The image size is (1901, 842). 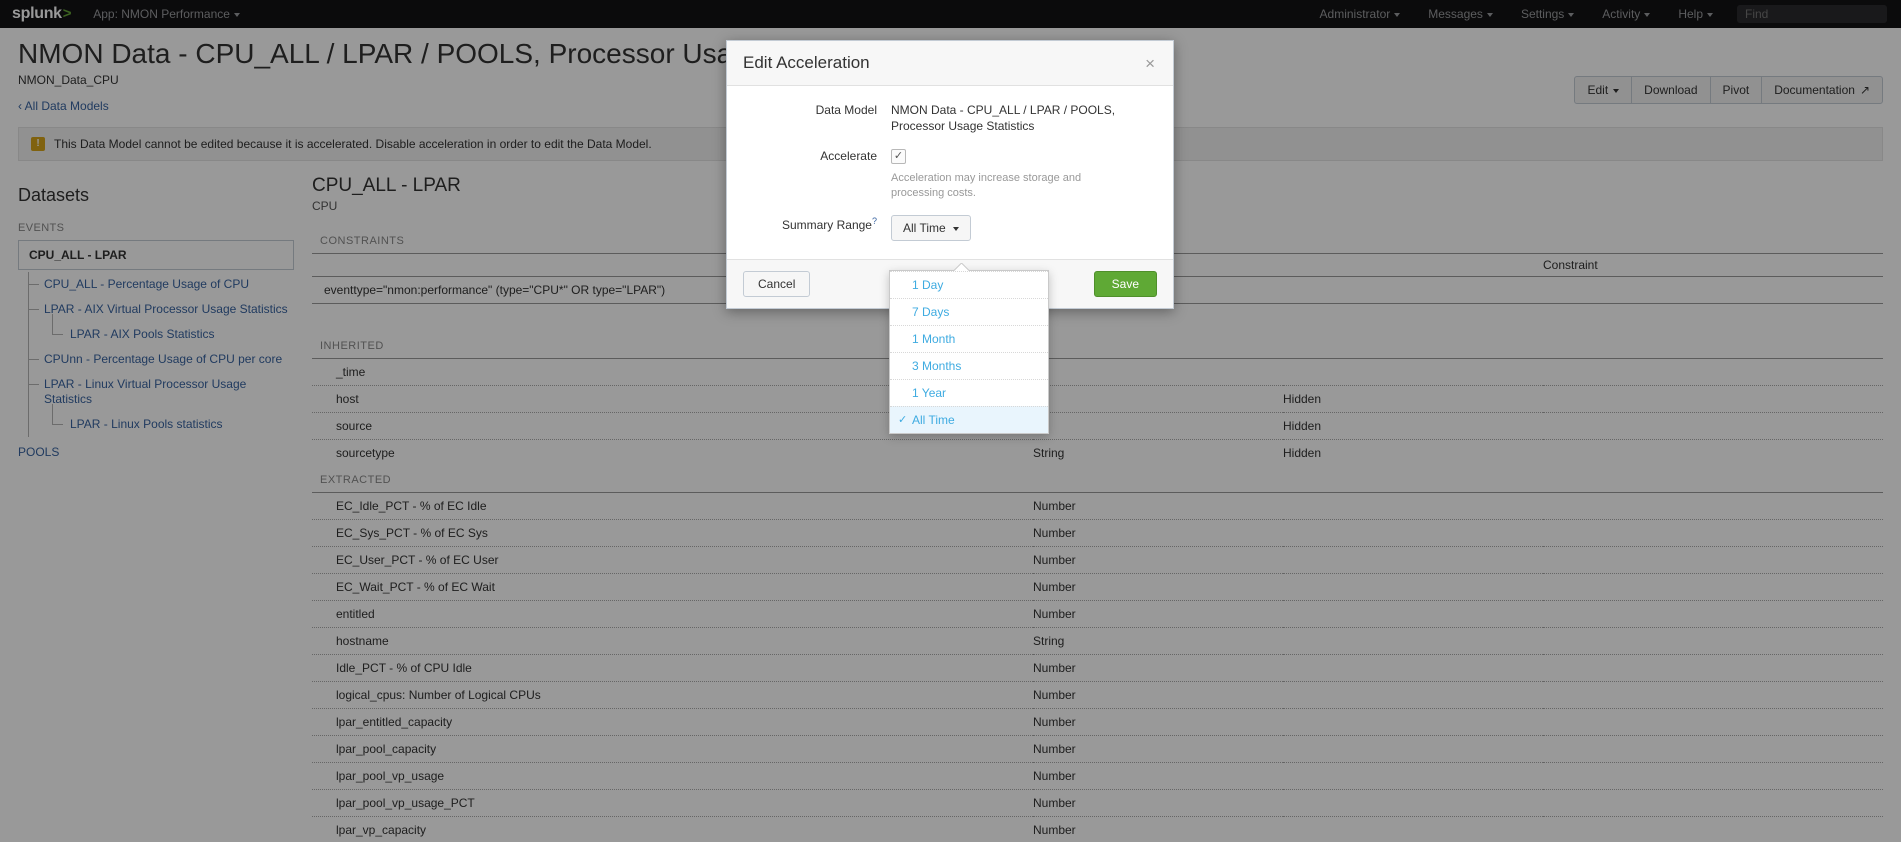 I want to click on dropdown-option-7-days: 7 Days, so click(x=969, y=311).